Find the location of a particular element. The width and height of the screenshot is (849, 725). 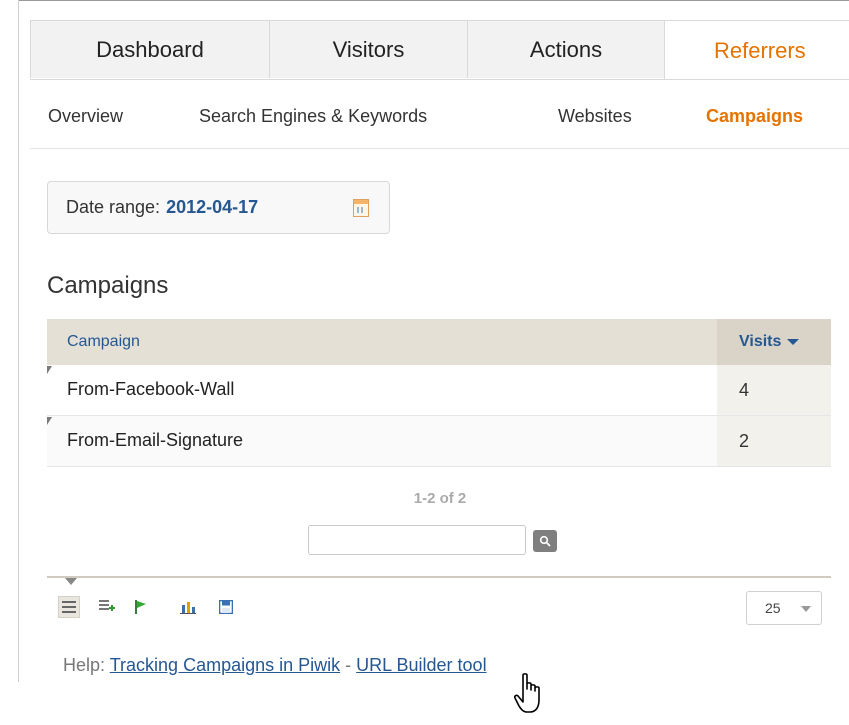

column-header-visits: Visits is located at coordinates (774, 342).